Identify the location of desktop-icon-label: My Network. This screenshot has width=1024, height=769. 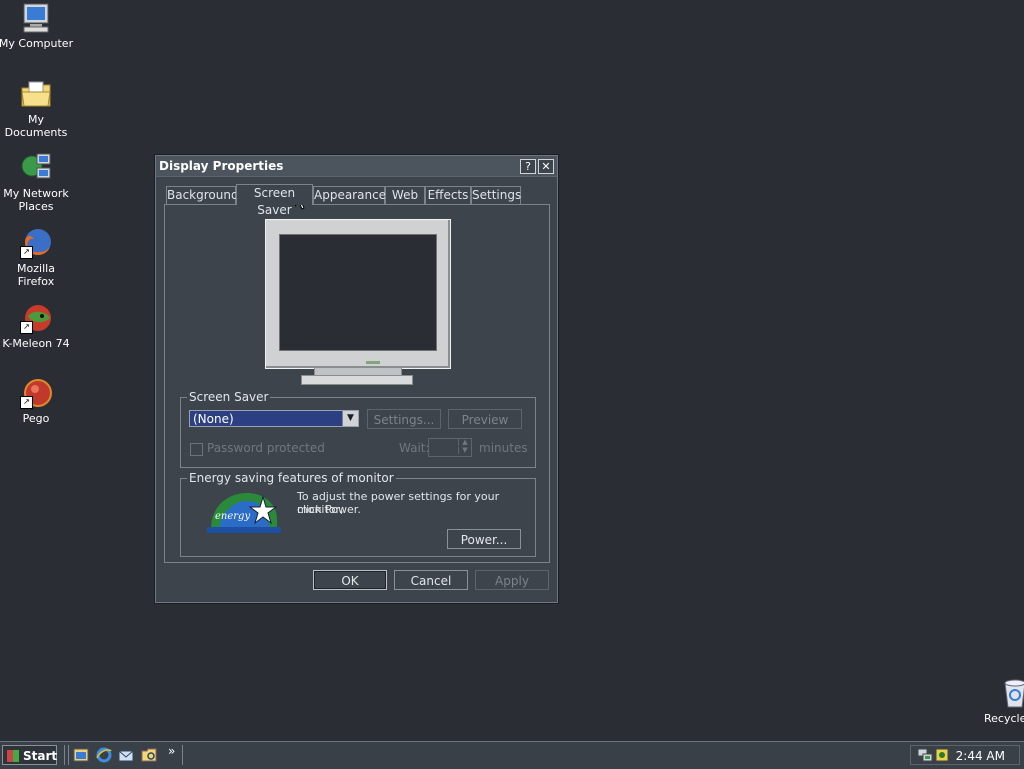
(36, 193).